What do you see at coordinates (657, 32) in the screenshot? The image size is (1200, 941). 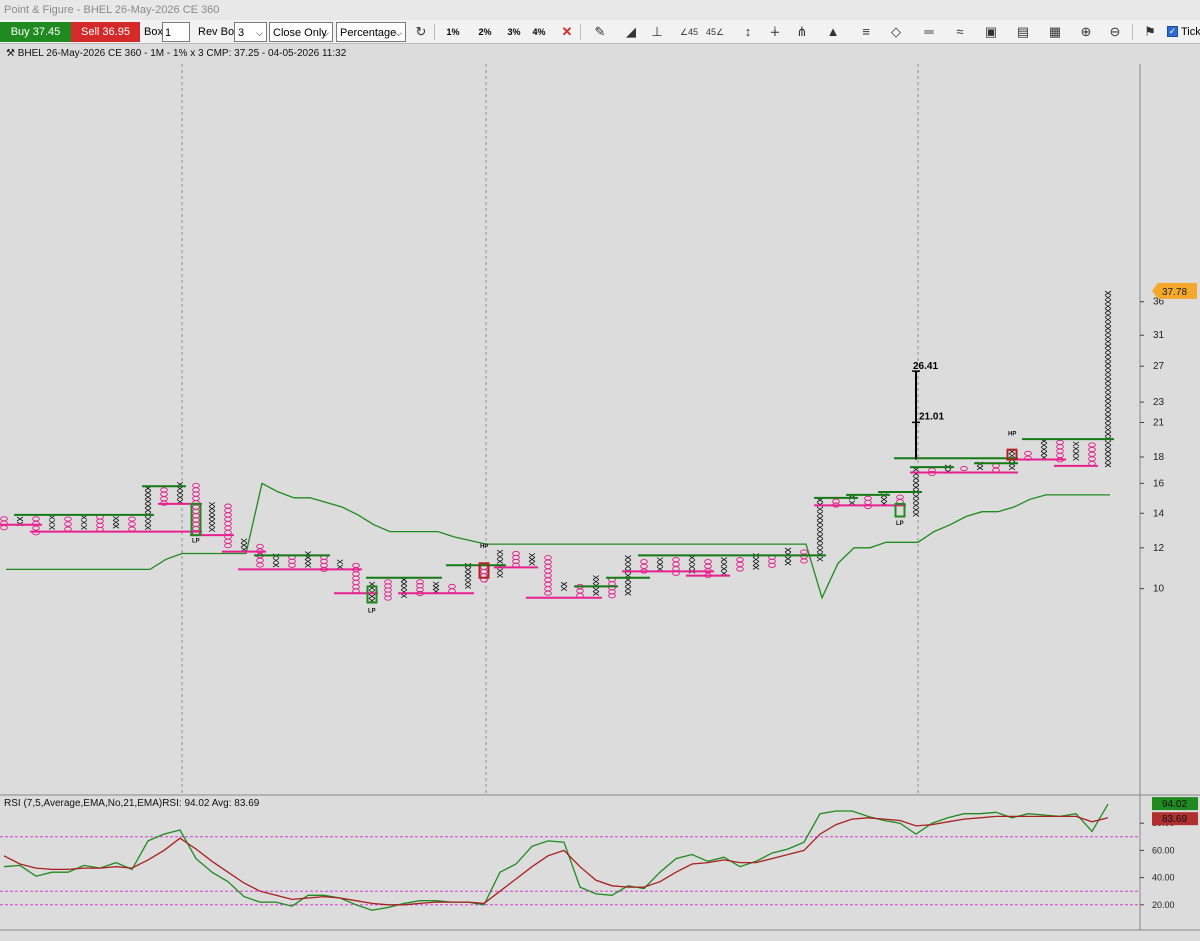 I see `anchor-icon: ⊥` at bounding box center [657, 32].